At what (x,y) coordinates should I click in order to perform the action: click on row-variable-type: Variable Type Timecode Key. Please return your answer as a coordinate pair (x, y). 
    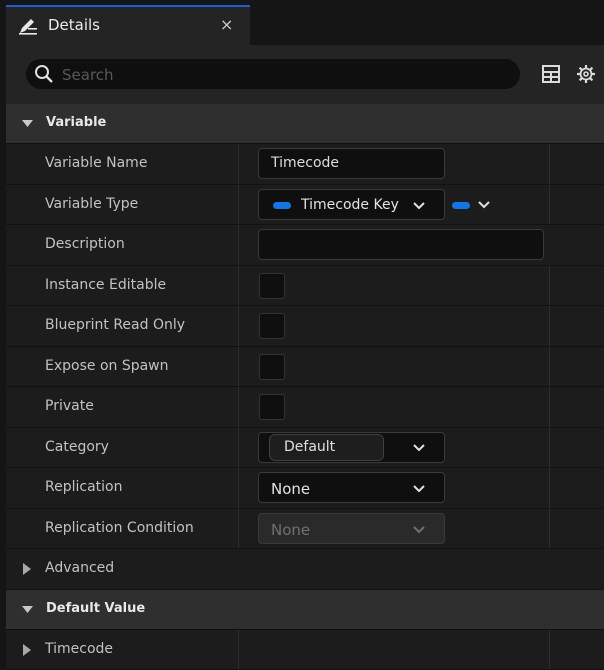
    Looking at the image, I should click on (305, 205).